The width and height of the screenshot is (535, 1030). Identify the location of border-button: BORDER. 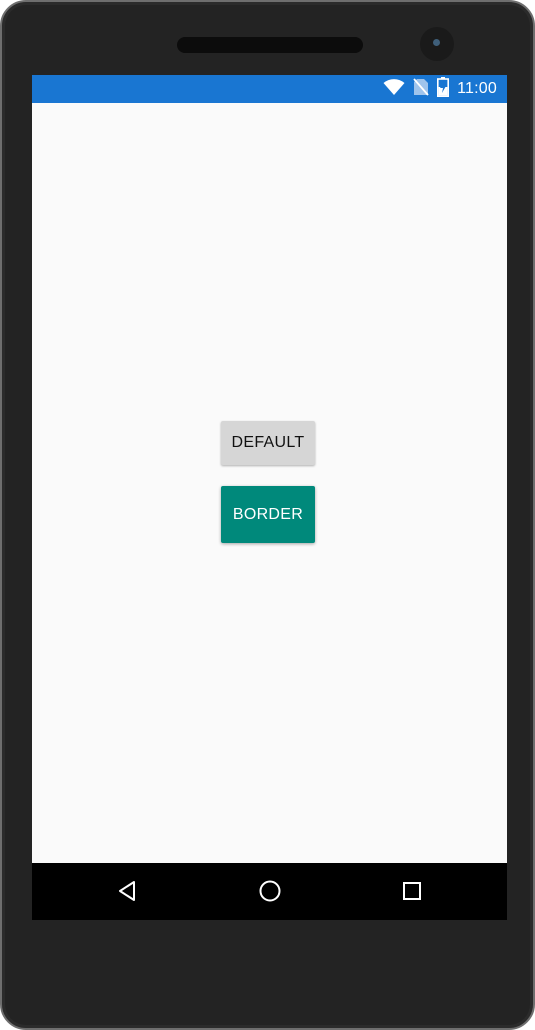
(268, 514).